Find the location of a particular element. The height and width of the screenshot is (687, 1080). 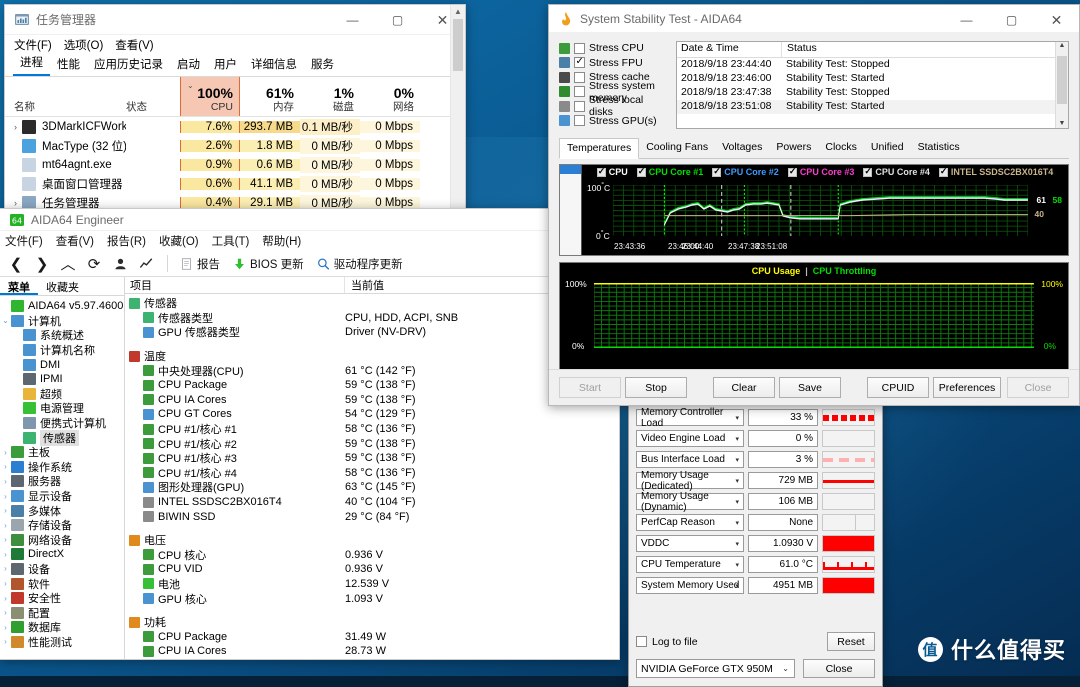

tree-node-10: › 主板 is located at coordinates (62, 452).